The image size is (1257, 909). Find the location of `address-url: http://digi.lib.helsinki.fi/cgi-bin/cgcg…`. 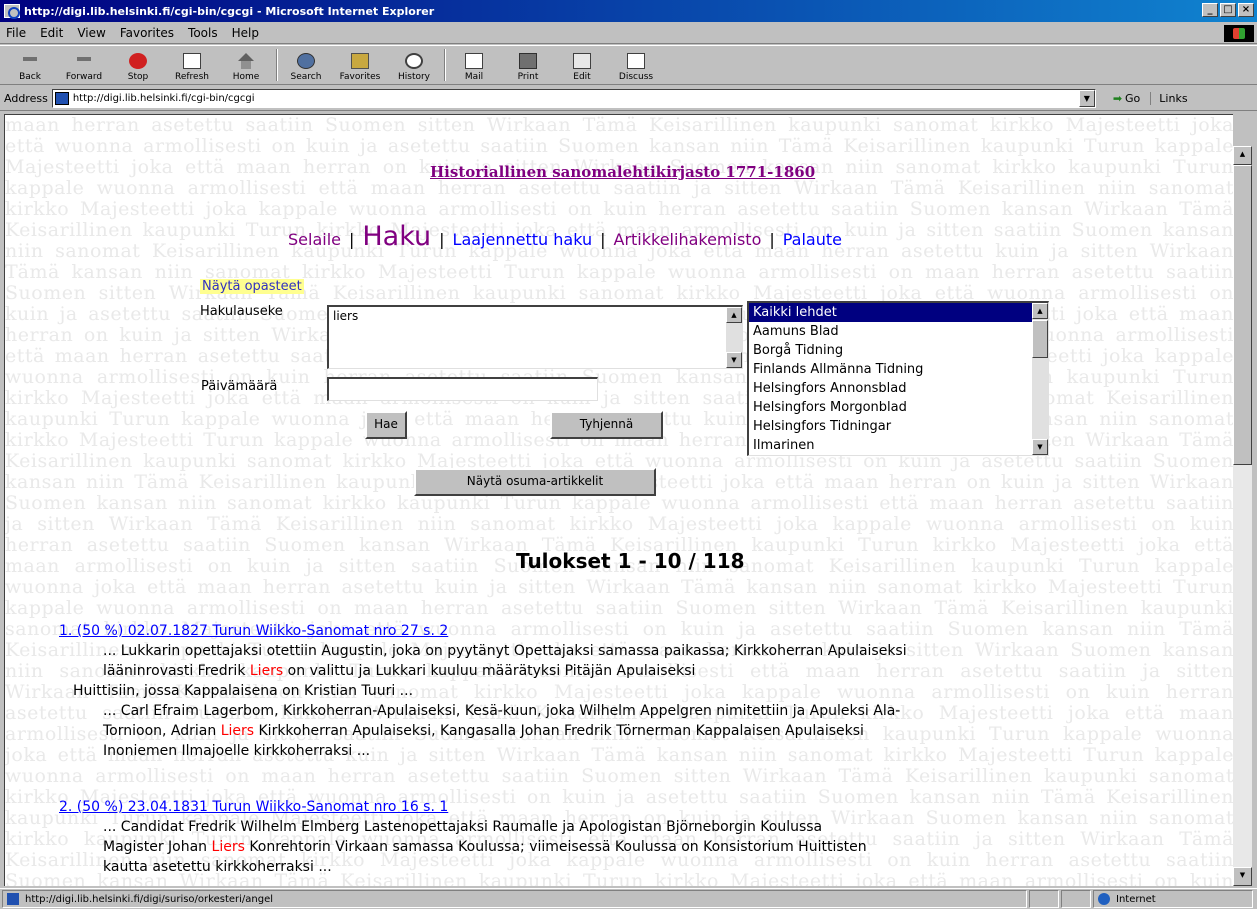

address-url: http://digi.lib.helsinki.fi/cgi-bin/cgcg… is located at coordinates (163, 98).